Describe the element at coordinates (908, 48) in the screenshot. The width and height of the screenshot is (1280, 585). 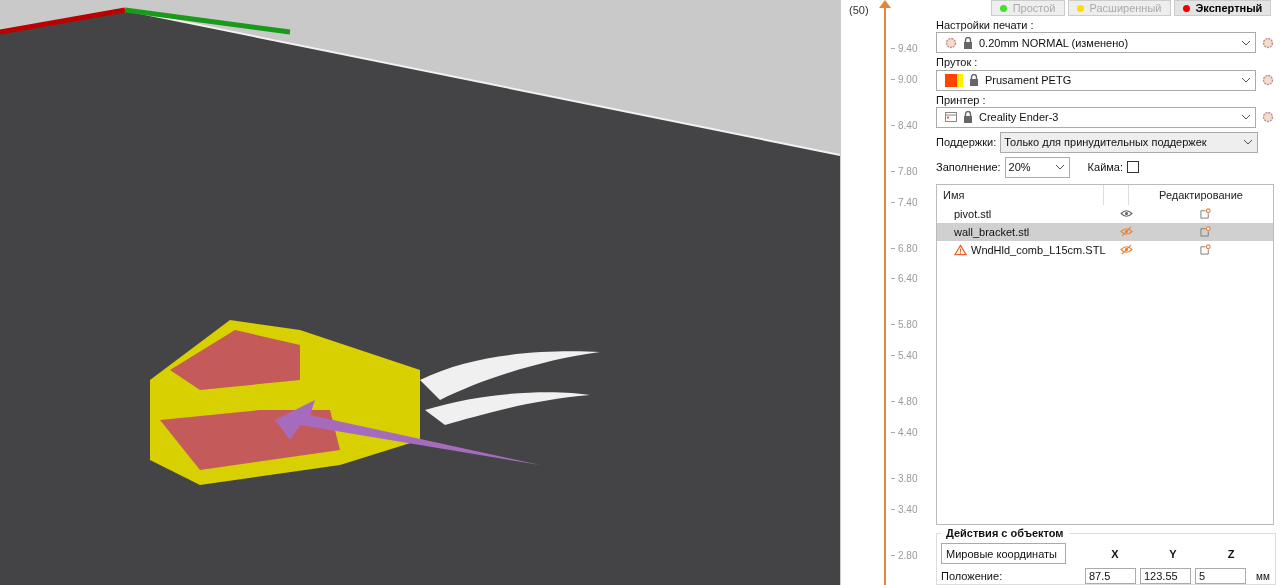
I see `height-tick-label: 9.40` at that location.